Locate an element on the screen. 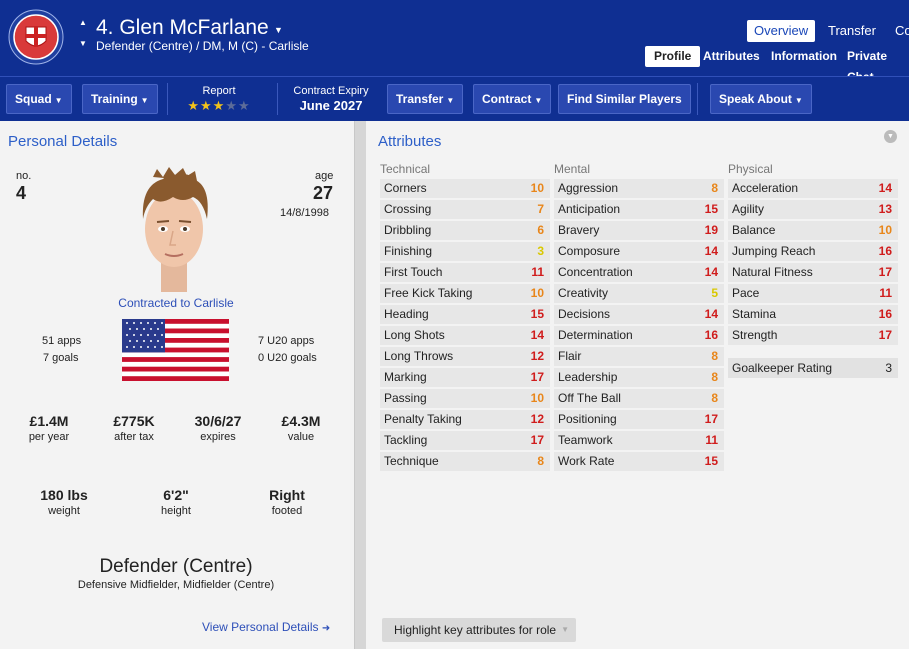 Image resolution: width=909 pixels, height=649 pixels. attribute-row-stamina: Stamina 16 is located at coordinates (813, 314).